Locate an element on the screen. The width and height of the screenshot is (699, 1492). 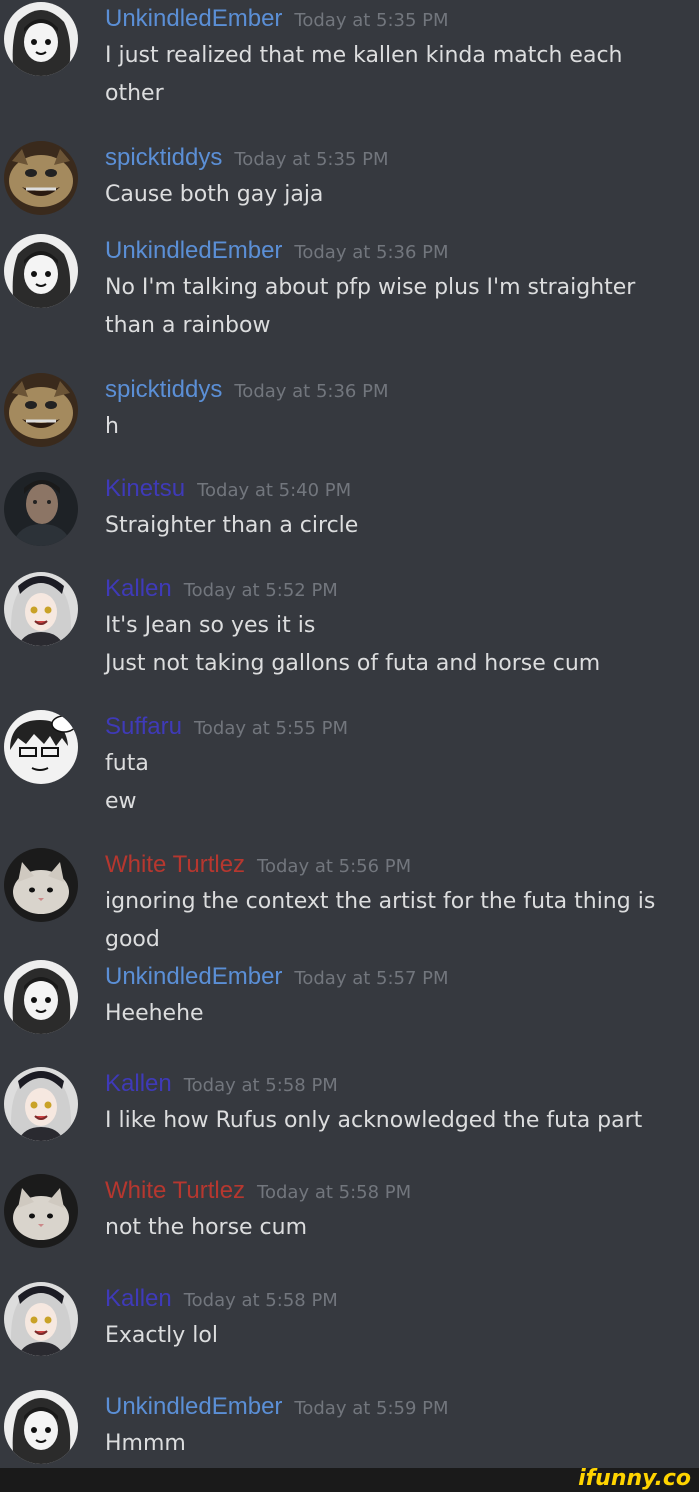
message-header: UnkindledEmber Today at 5:57 PM is located at coordinates (277, 977).